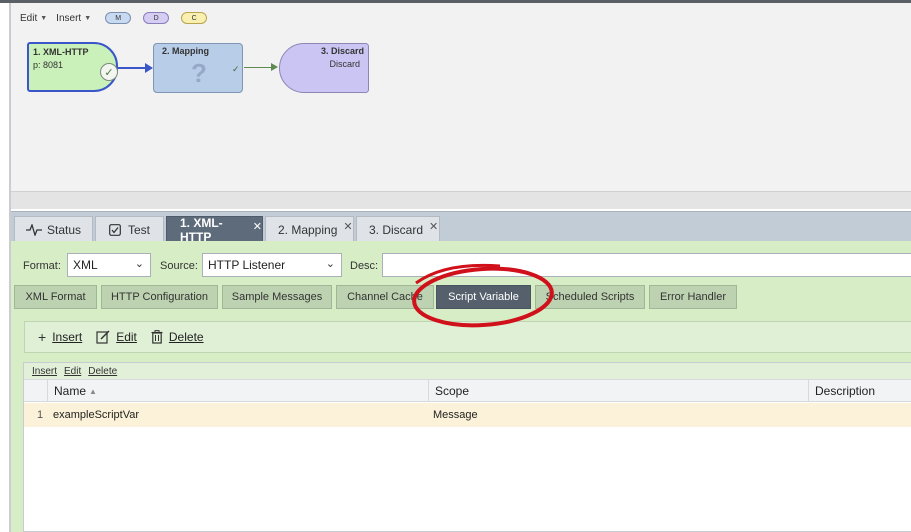 The image size is (911, 532). What do you see at coordinates (185, 51) in the screenshot?
I see `node-title: 2. Mapping` at bounding box center [185, 51].